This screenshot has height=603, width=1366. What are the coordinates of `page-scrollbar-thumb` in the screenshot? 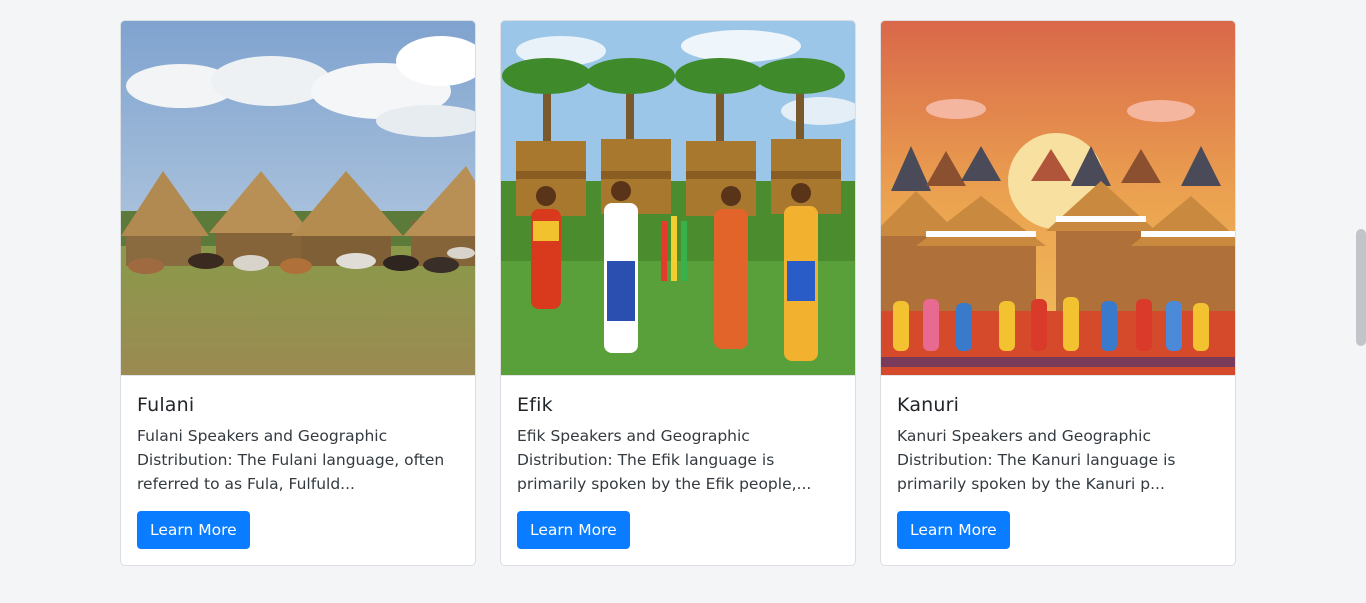 It's located at (1361, 287).